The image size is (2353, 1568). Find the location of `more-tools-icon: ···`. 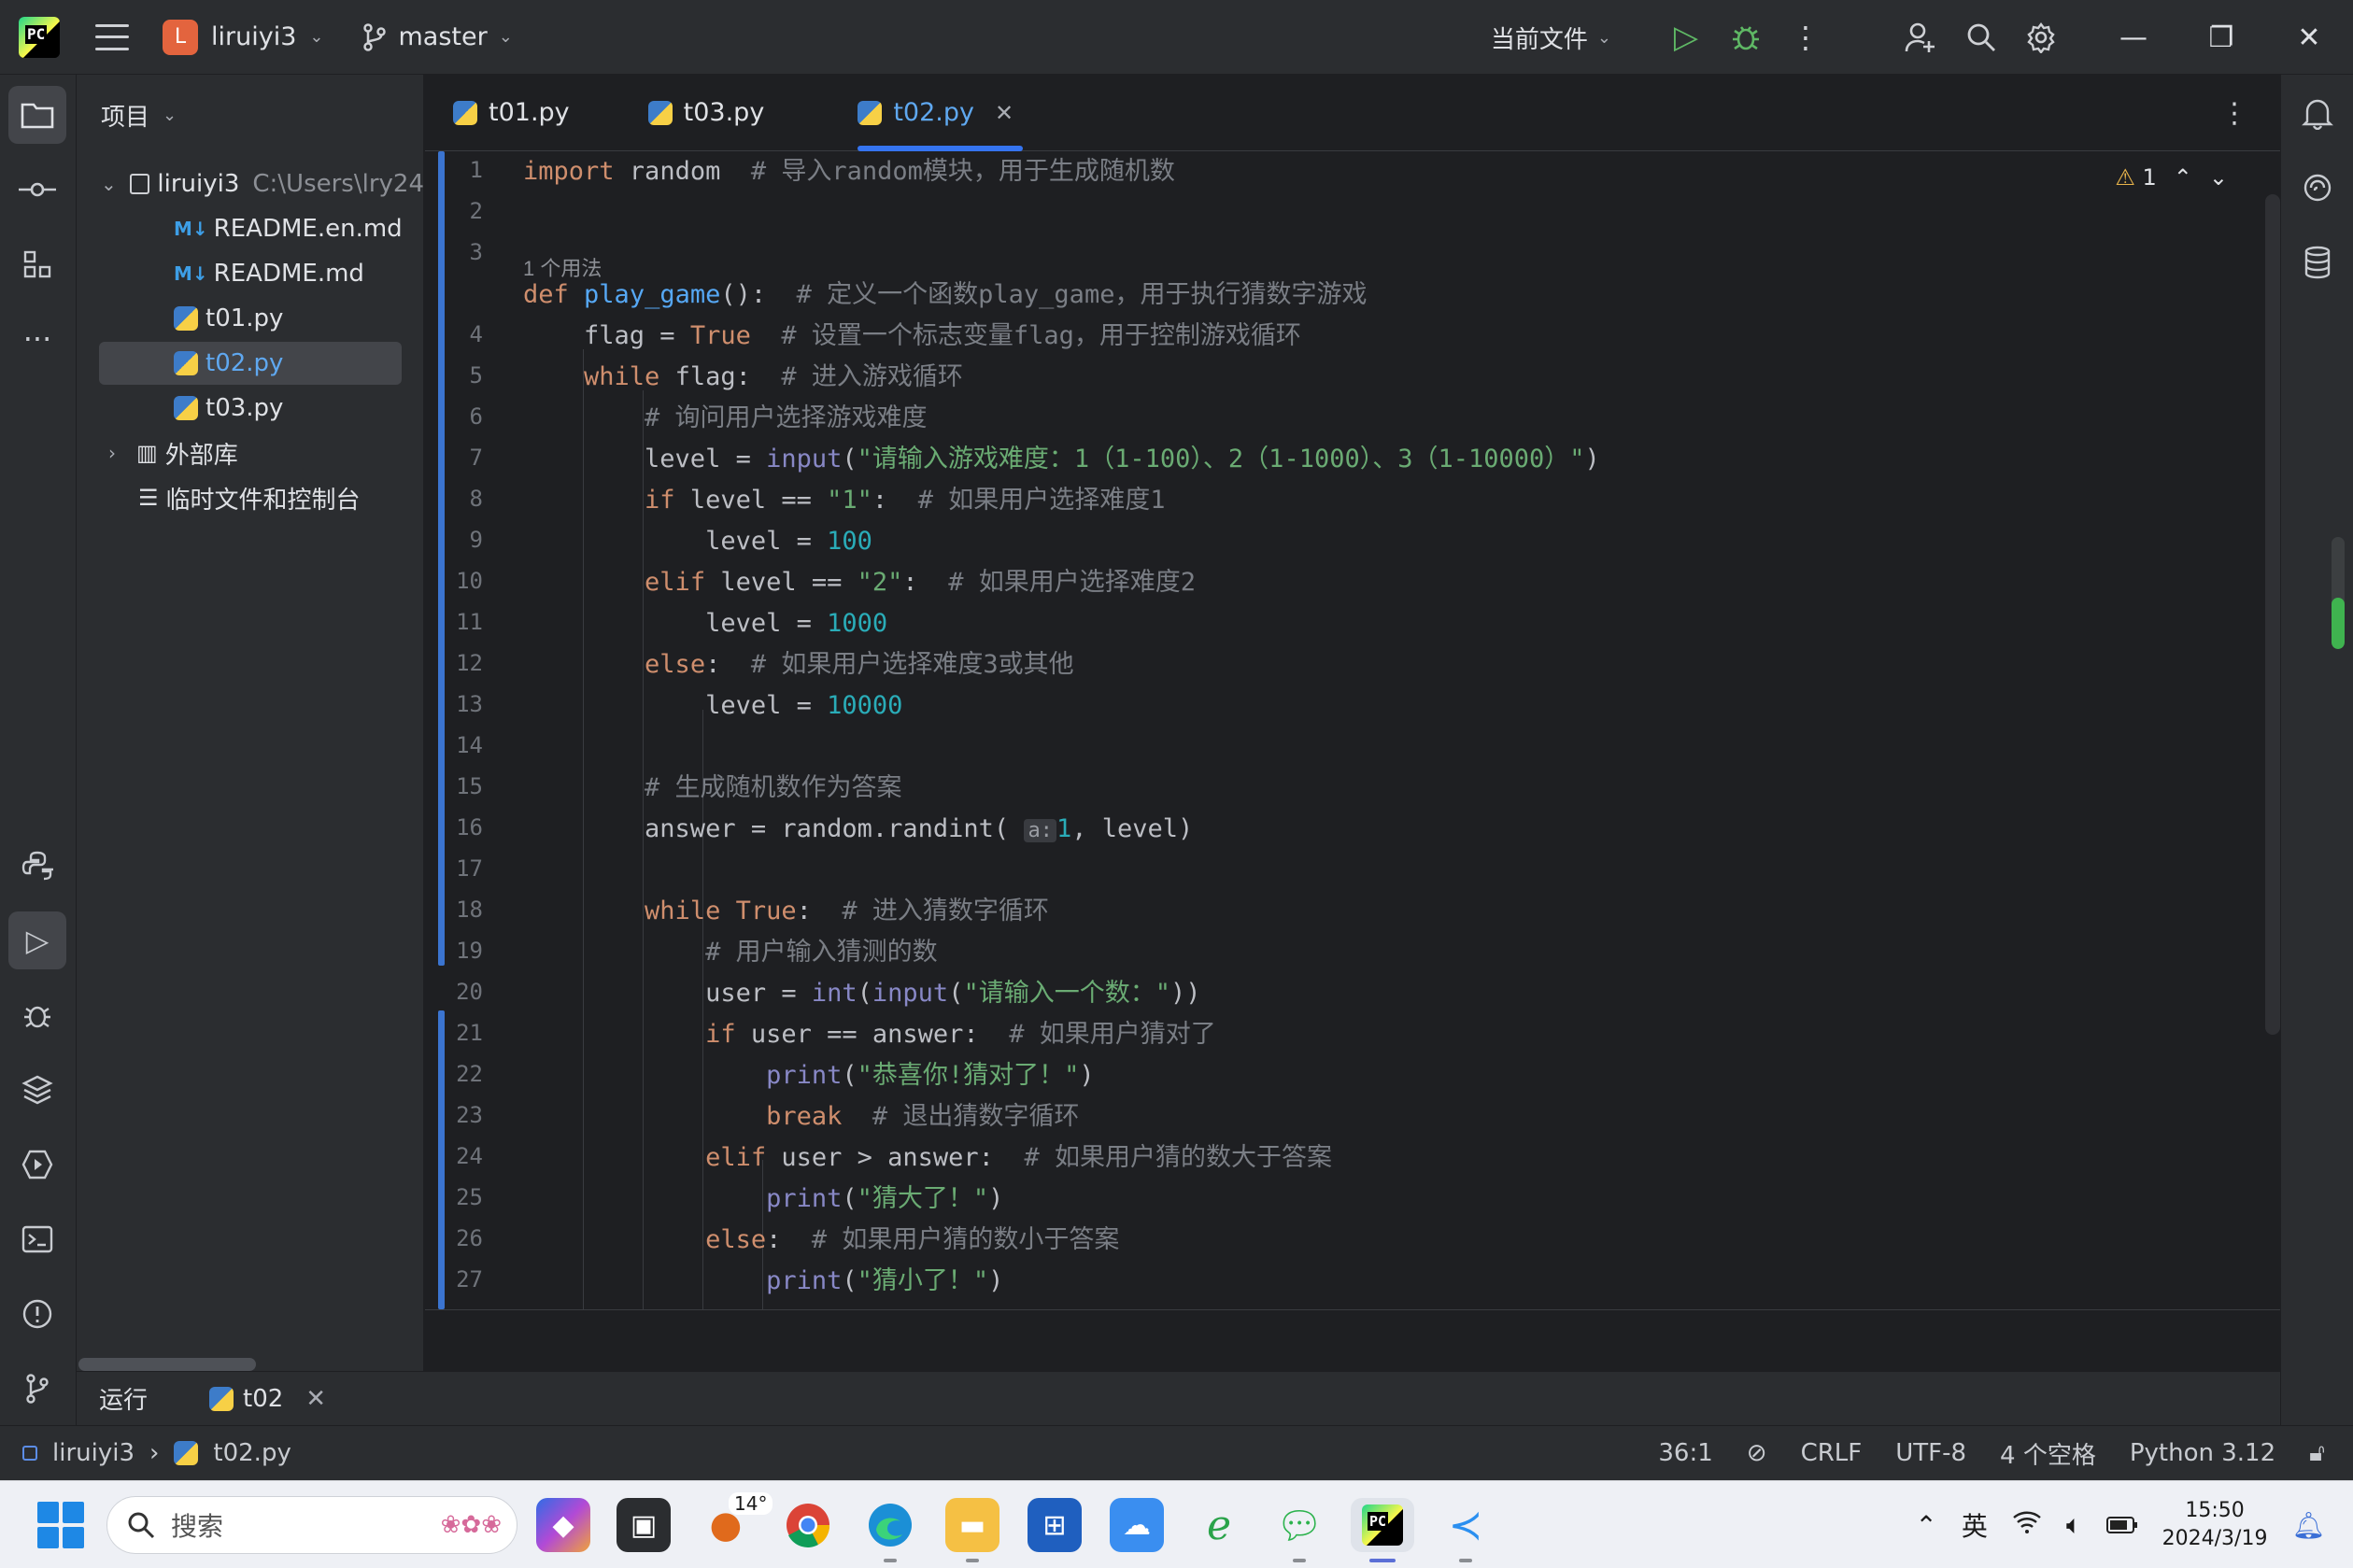

more-tools-icon: ··· is located at coordinates (37, 339).